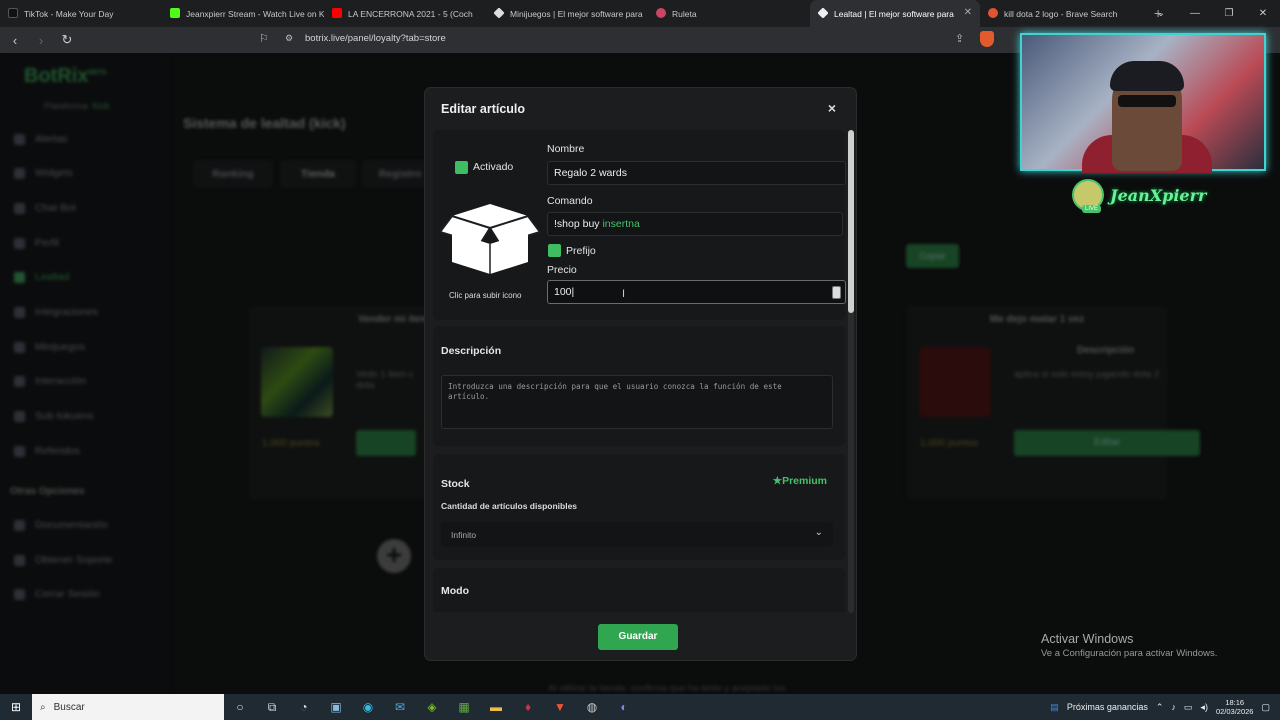  What do you see at coordinates (566, 149) in the screenshot?
I see `name-label: Nombre` at bounding box center [566, 149].